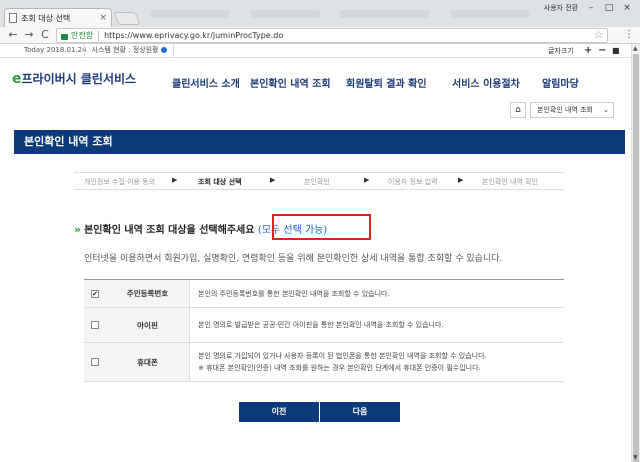 This screenshot has height=462, width=640. Describe the element at coordinates (103, 18) in the screenshot. I see `tab-close-icon: ×` at that location.